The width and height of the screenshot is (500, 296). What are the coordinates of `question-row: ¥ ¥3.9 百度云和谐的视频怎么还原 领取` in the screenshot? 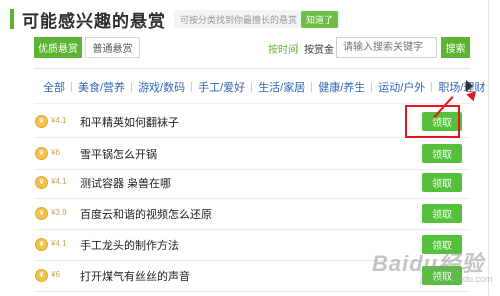 It's located at (252, 214).